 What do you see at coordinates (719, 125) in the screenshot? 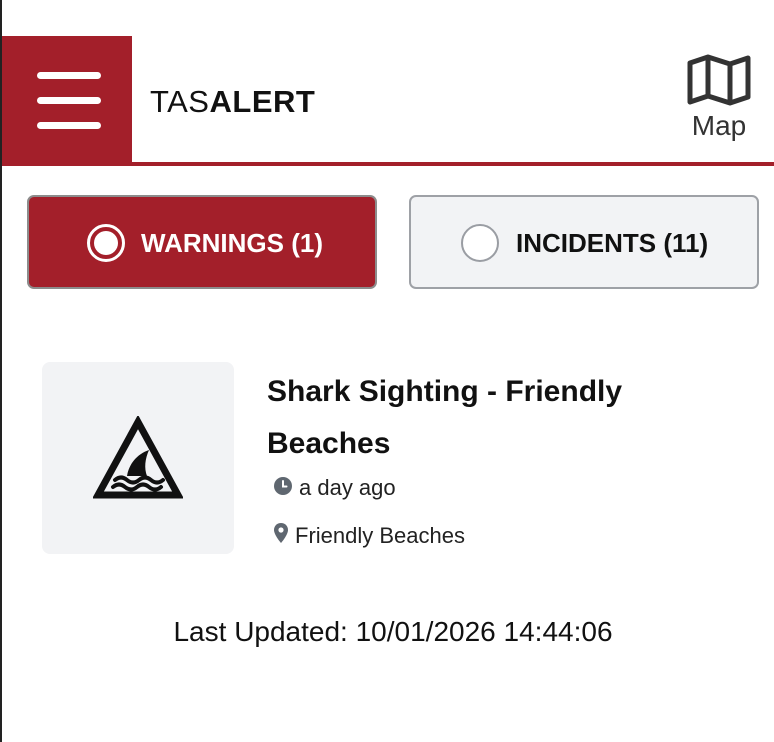
I see `map-label: Map` at bounding box center [719, 125].